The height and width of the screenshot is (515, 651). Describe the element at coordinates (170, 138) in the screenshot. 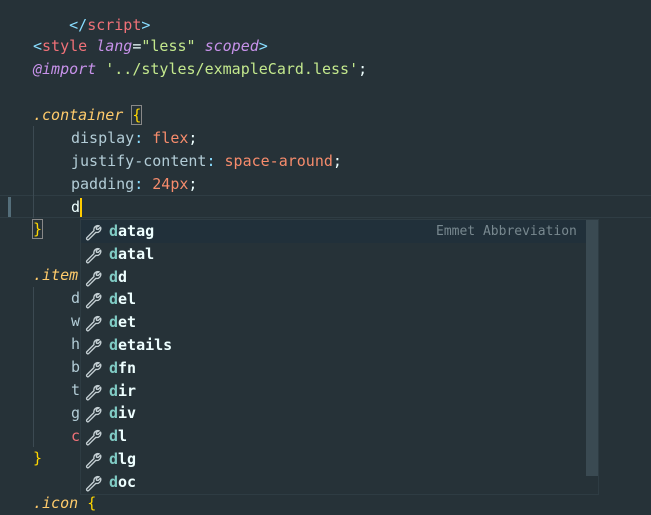

I see `css-value: flex` at that location.